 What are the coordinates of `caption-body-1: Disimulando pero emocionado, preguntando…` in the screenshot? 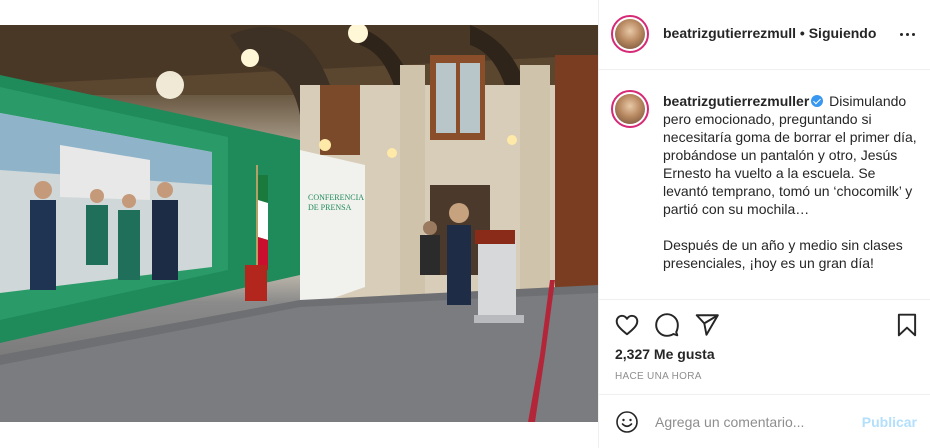 It's located at (790, 155).